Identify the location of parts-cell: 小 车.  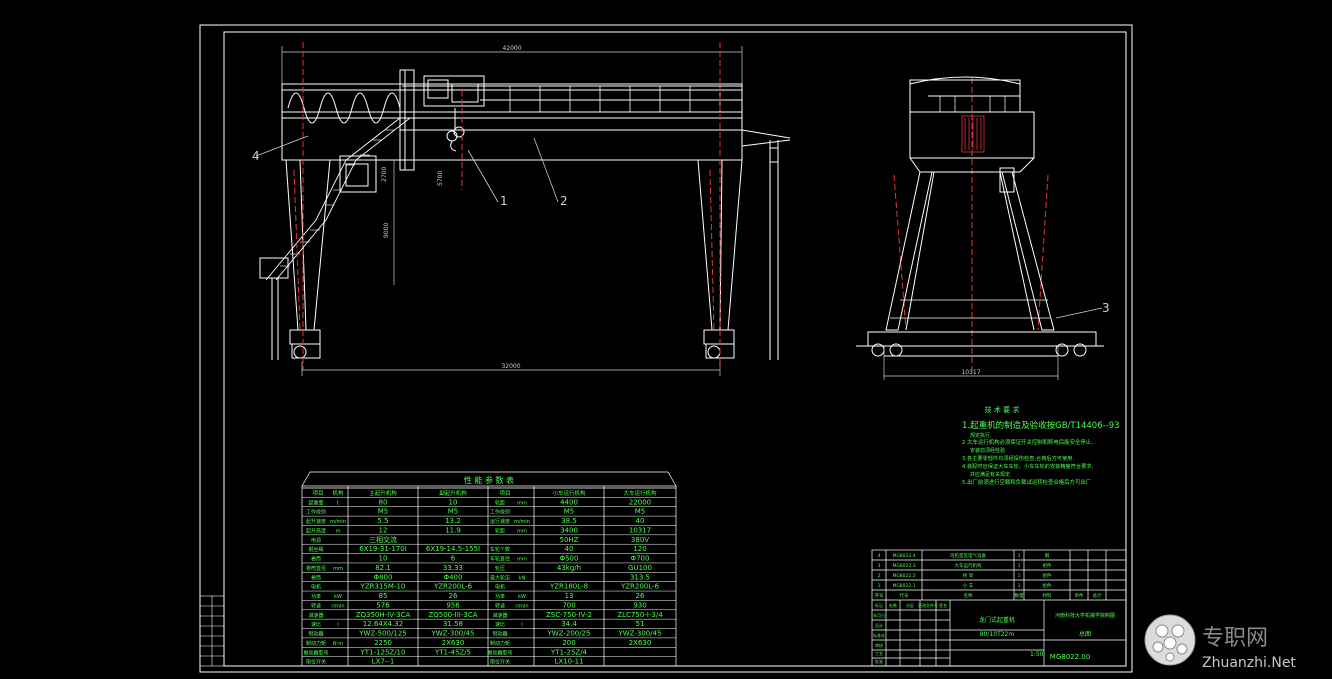
(968, 585).